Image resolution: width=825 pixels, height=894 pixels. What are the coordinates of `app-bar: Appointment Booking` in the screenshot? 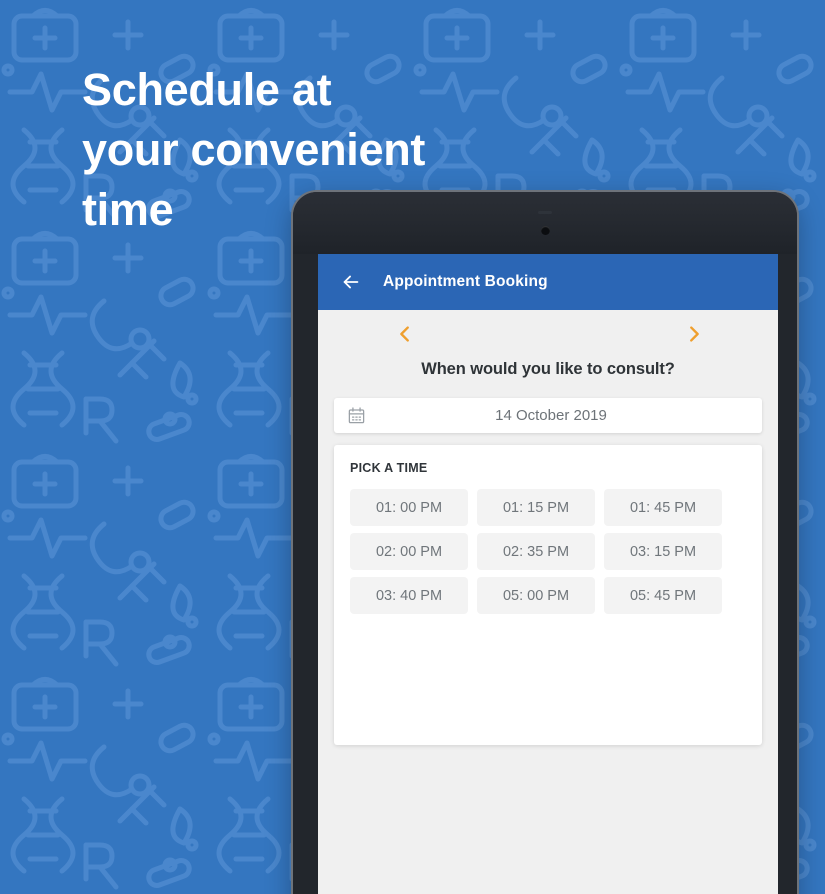 It's located at (548, 282).